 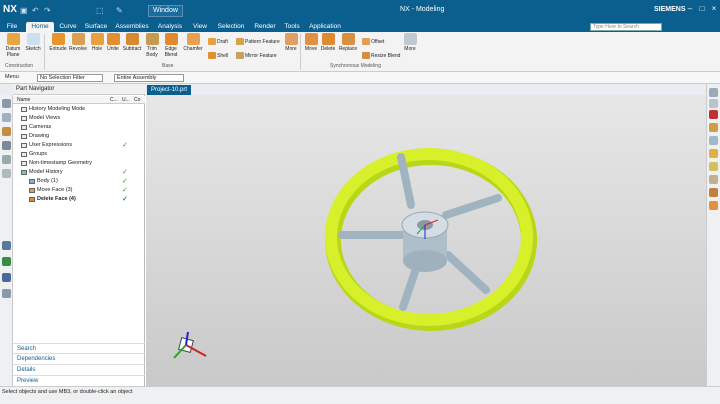 What do you see at coordinates (366, 55) in the screenshot?
I see `resize-blend-icon` at bounding box center [366, 55].